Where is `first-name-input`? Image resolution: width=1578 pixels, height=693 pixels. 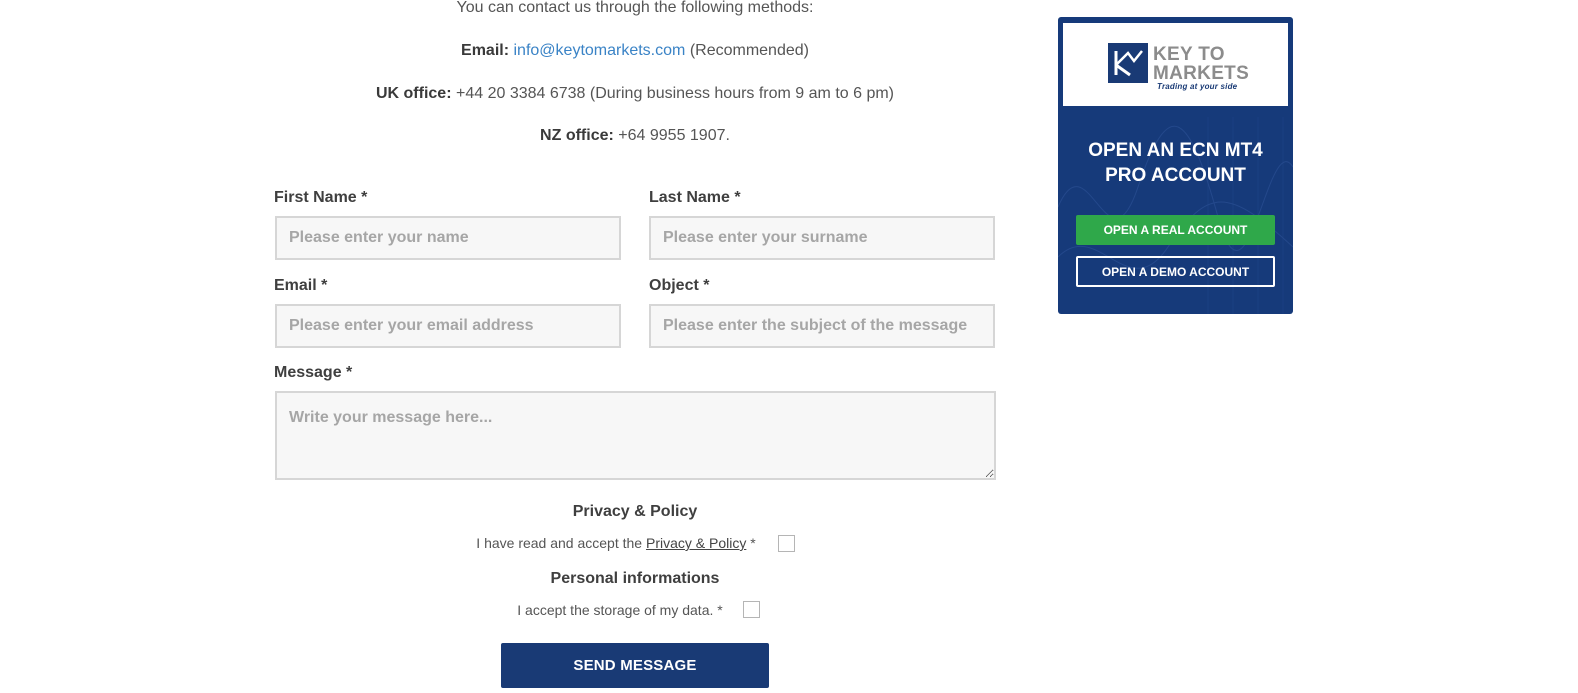
first-name-input is located at coordinates (448, 238).